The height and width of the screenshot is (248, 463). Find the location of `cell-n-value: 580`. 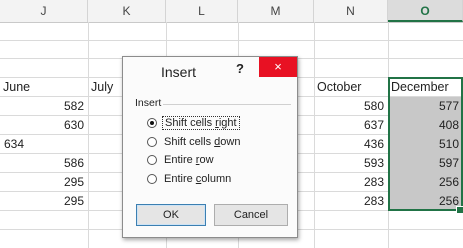

cell-n-value: 580 is located at coordinates (351, 106).